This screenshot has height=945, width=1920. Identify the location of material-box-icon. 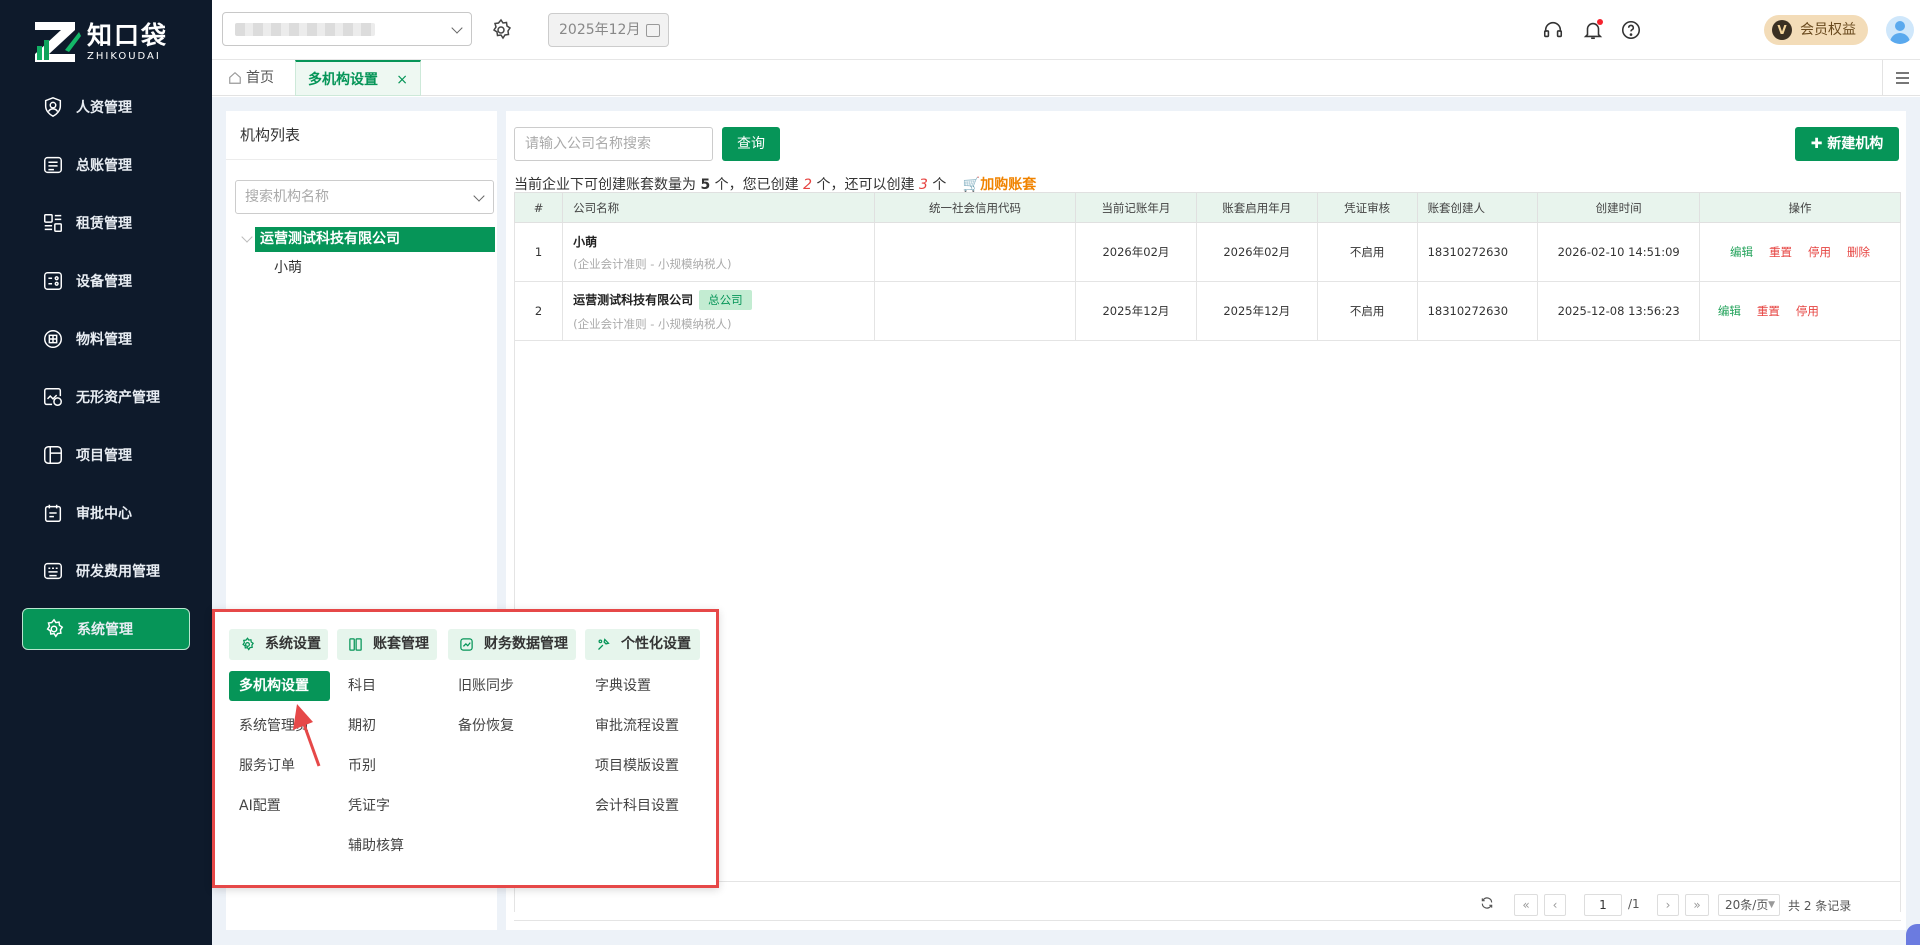
(53, 339).